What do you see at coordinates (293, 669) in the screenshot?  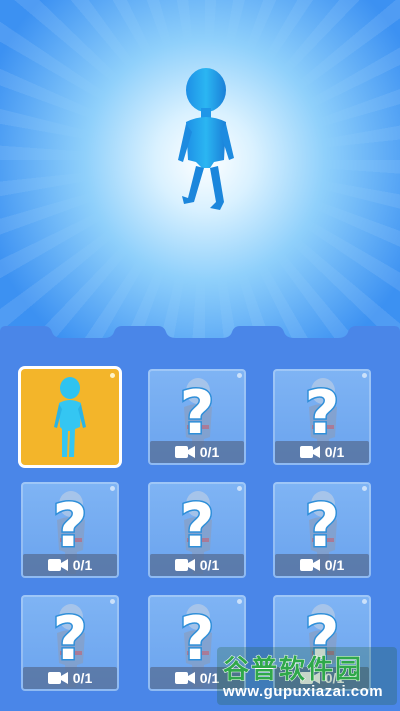 I see `watermark-title: 谷普软件园` at bounding box center [293, 669].